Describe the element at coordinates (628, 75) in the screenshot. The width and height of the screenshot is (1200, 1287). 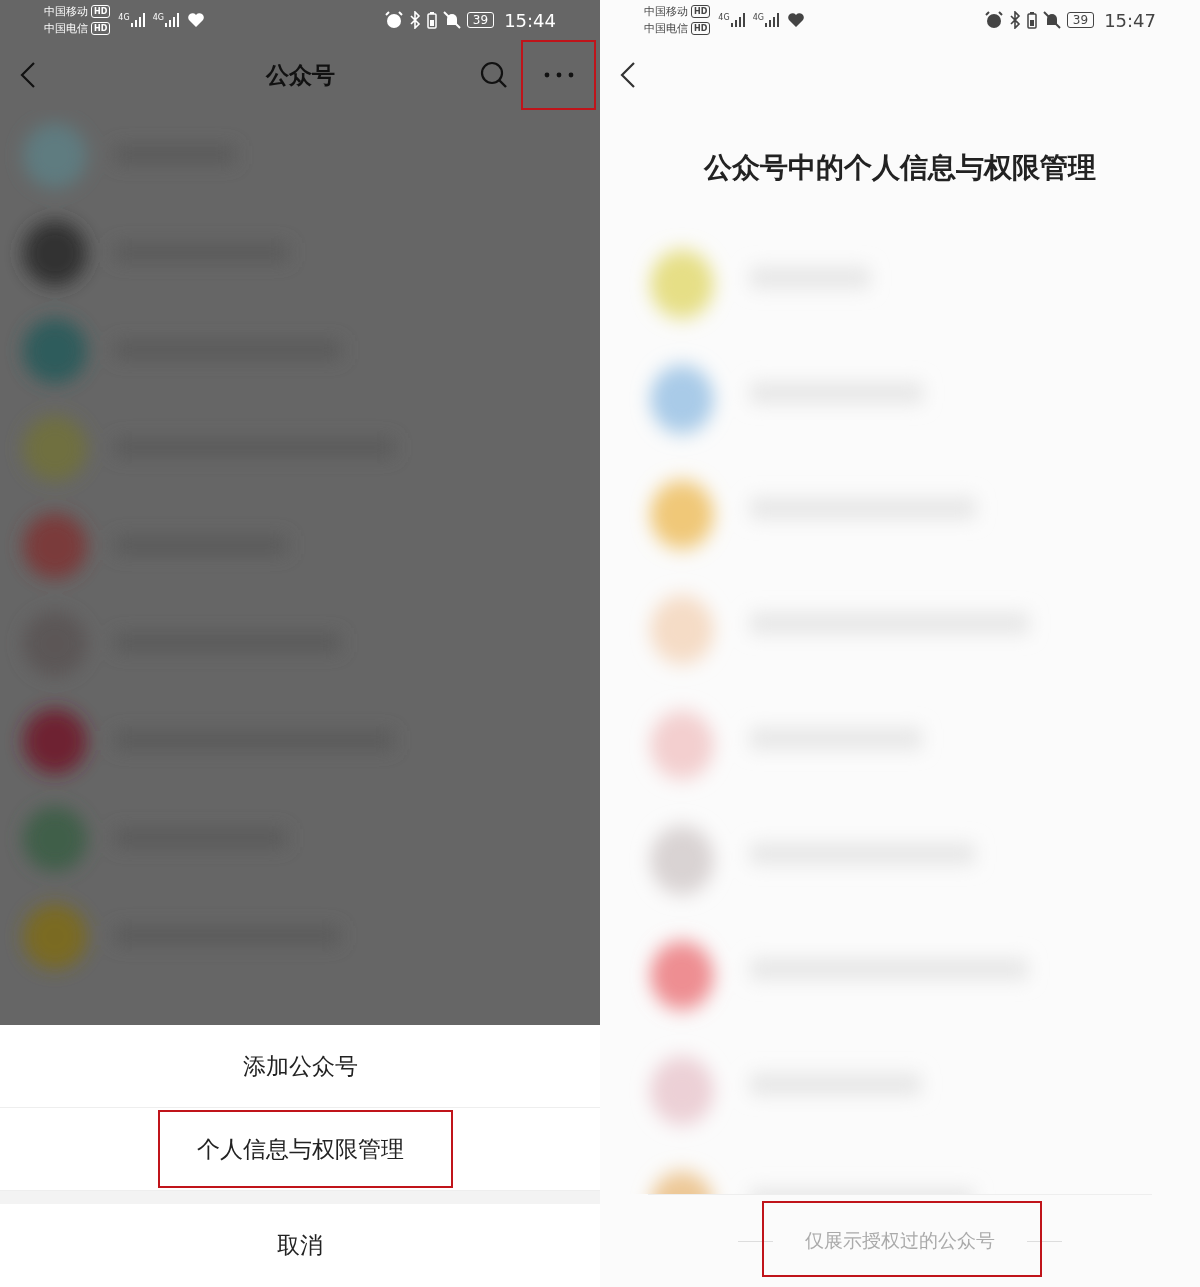
I see `back-icon` at that location.